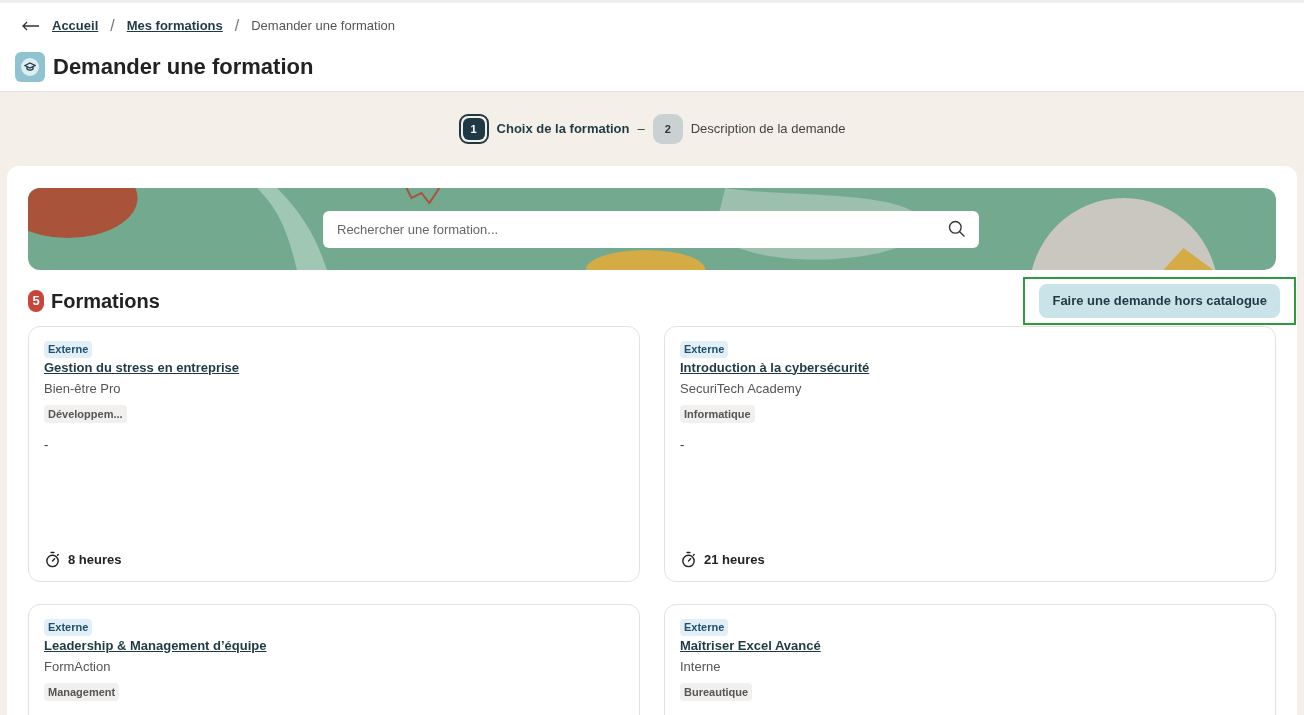 Image resolution: width=1304 pixels, height=715 pixels. Describe the element at coordinates (957, 228) in the screenshot. I see `search-icon` at that location.